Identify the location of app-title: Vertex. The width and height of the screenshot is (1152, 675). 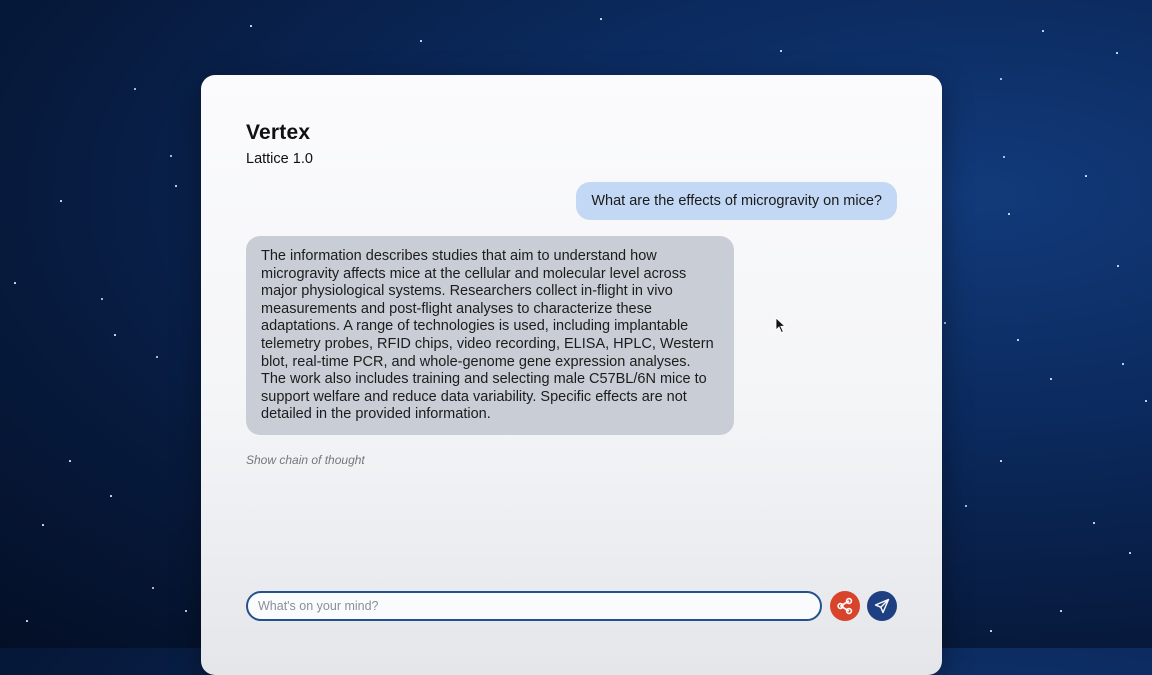
(278, 132).